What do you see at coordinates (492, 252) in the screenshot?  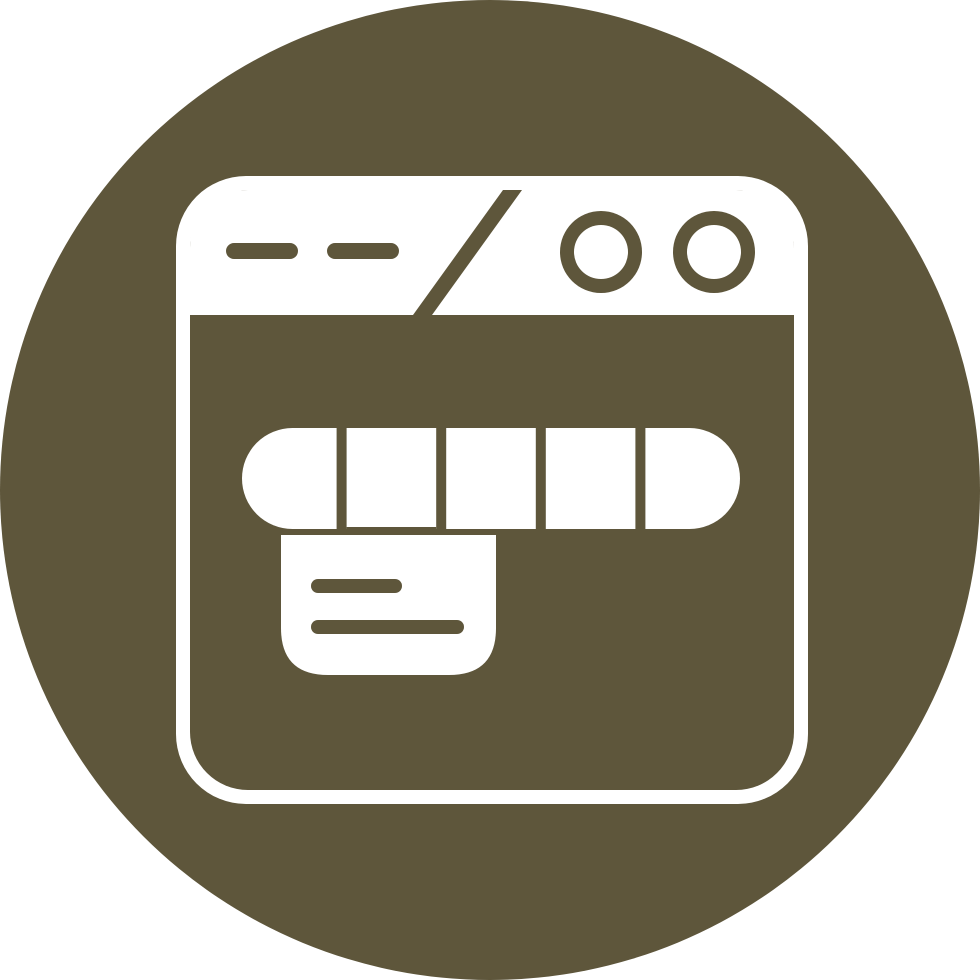 I see `browser-title-bar` at bounding box center [492, 252].